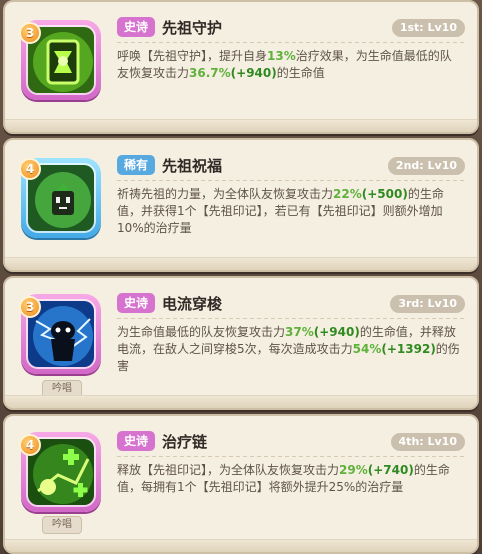 This screenshot has height=554, width=482. What do you see at coordinates (426, 166) in the screenshot?
I see `skill-level-label: 2nd: Lv10` at bounding box center [426, 166].